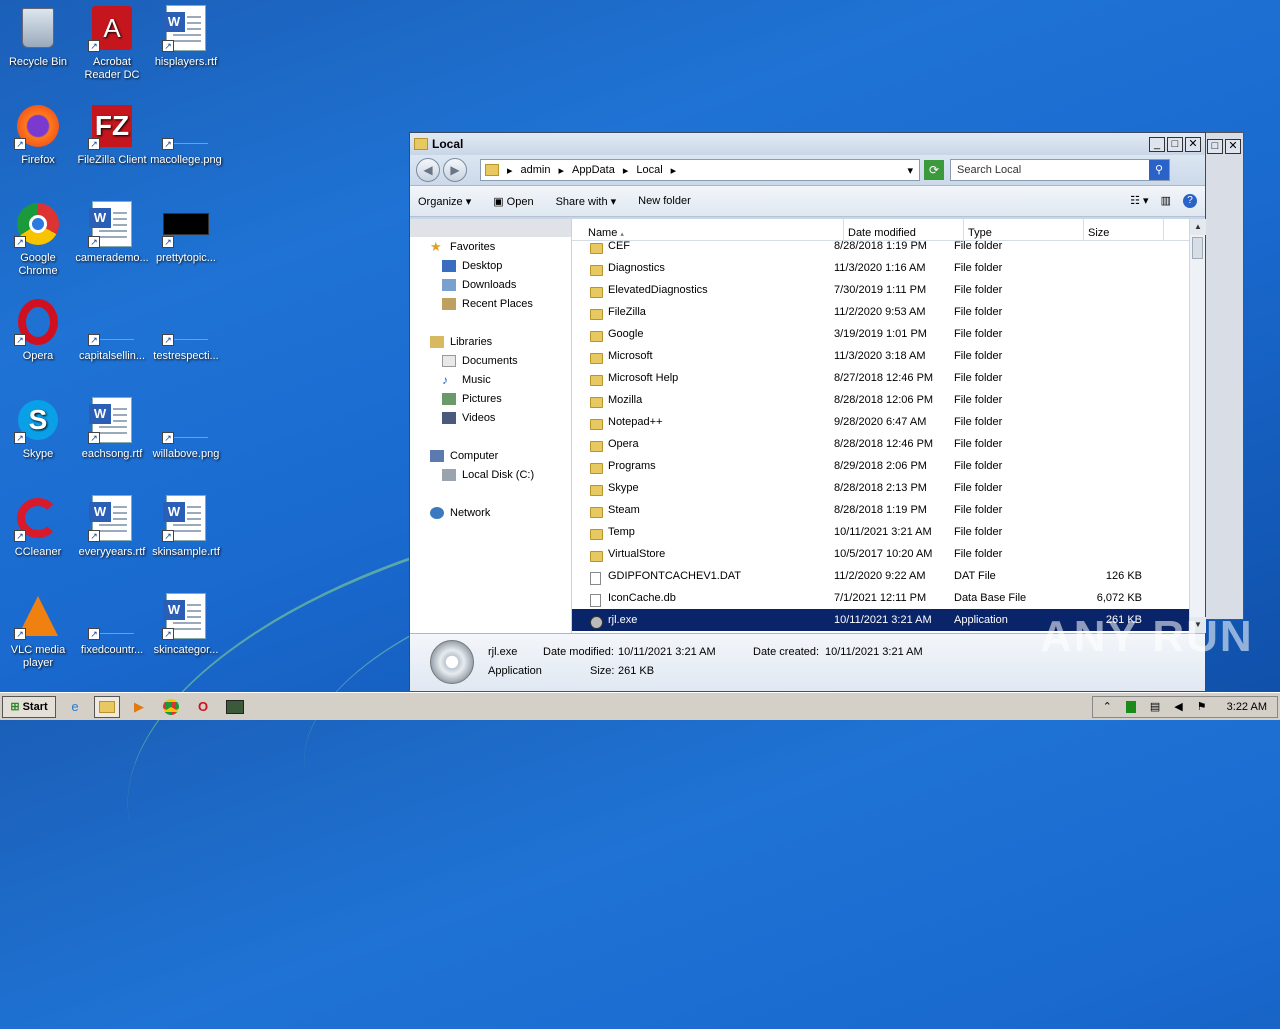 The width and height of the screenshot is (1280, 1029). Describe the element at coordinates (490, 455) in the screenshot. I see `nav-computer: Computer` at that location.